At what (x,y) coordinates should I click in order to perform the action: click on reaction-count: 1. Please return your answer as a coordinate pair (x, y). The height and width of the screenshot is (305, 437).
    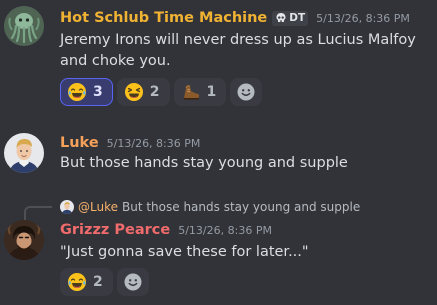
    Looking at the image, I should click on (211, 92).